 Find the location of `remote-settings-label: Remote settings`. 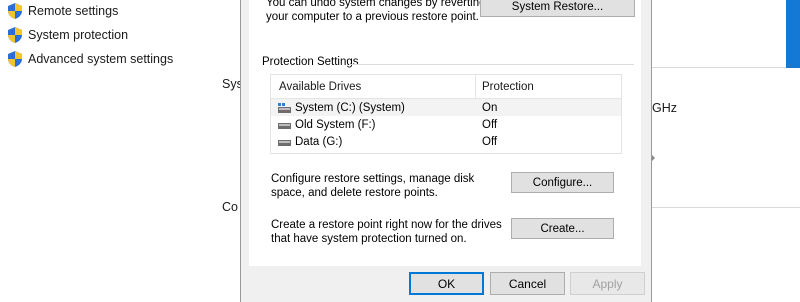

remote-settings-label: Remote settings is located at coordinates (73, 11).